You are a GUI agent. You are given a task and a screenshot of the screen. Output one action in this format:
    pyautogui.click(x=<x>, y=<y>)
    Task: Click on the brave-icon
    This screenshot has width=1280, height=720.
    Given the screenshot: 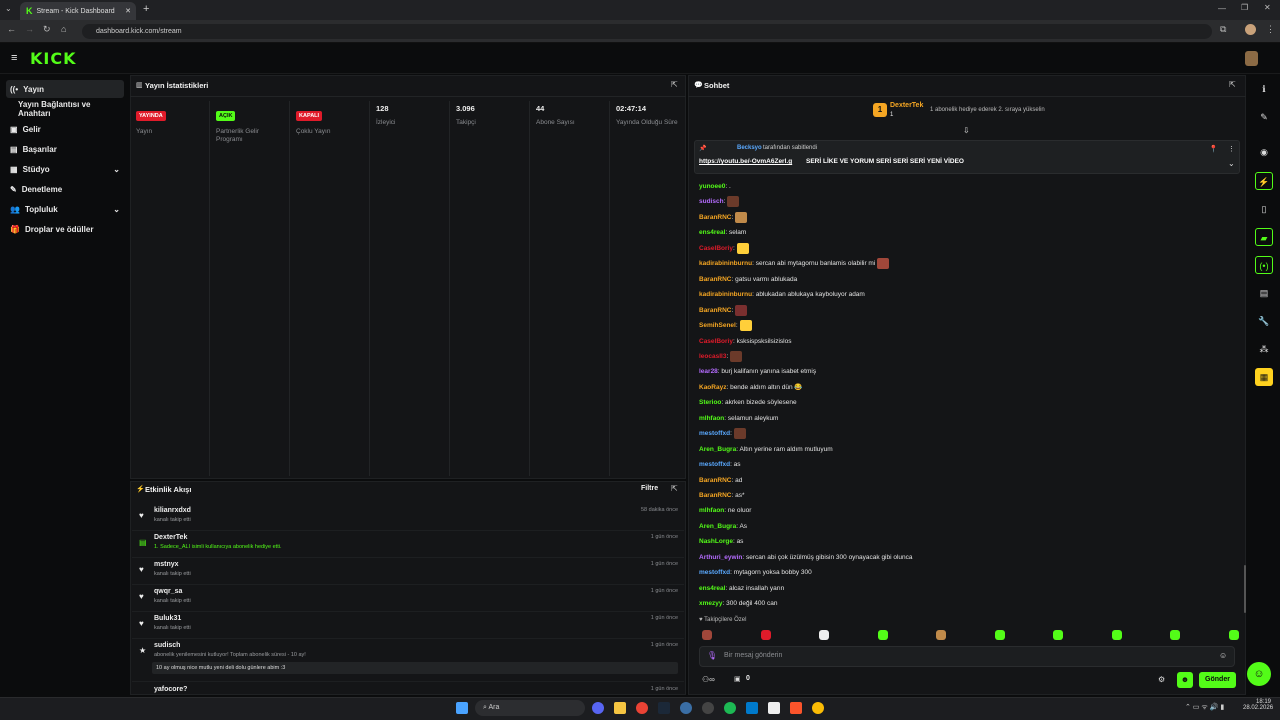 What is the action you would take?
    pyautogui.click(x=796, y=708)
    